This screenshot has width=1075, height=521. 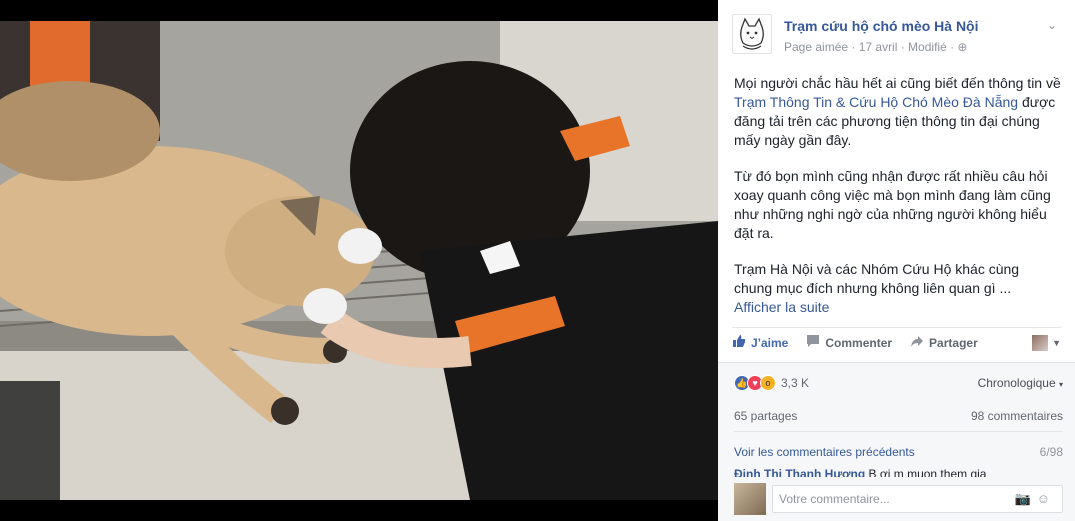 What do you see at coordinates (962, 47) in the screenshot?
I see `globe-icon: ⊕` at bounding box center [962, 47].